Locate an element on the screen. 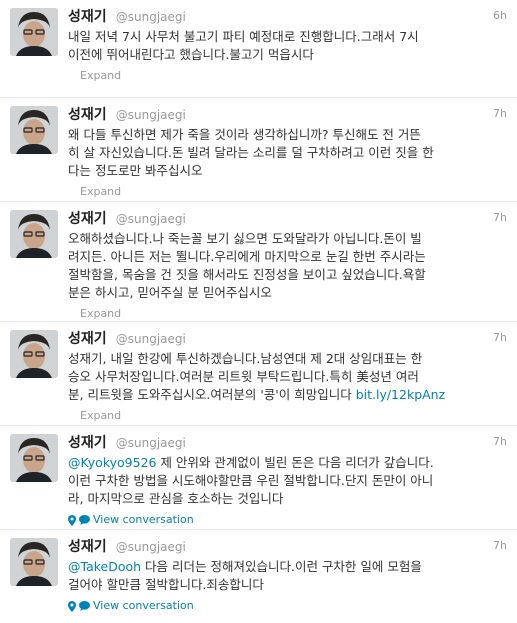 This screenshot has width=517, height=623. timestamp: 6h is located at coordinates (500, 16).